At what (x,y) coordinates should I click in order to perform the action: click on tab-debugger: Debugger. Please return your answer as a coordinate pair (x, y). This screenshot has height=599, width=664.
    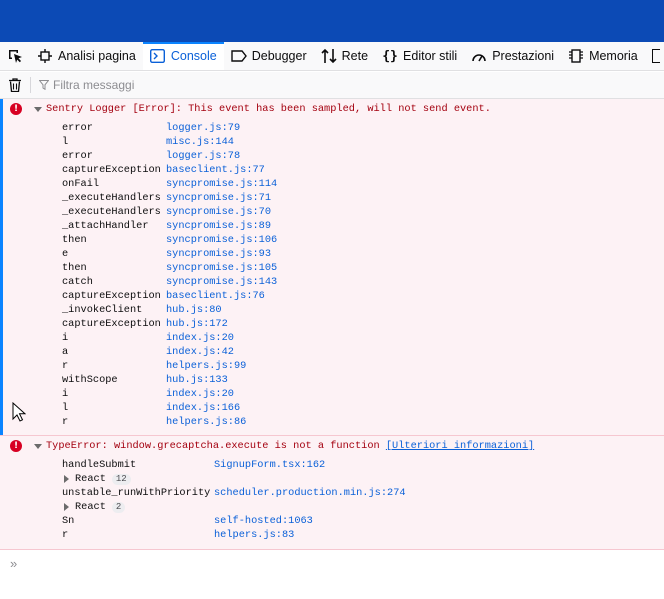
    Looking at the image, I should click on (269, 56).